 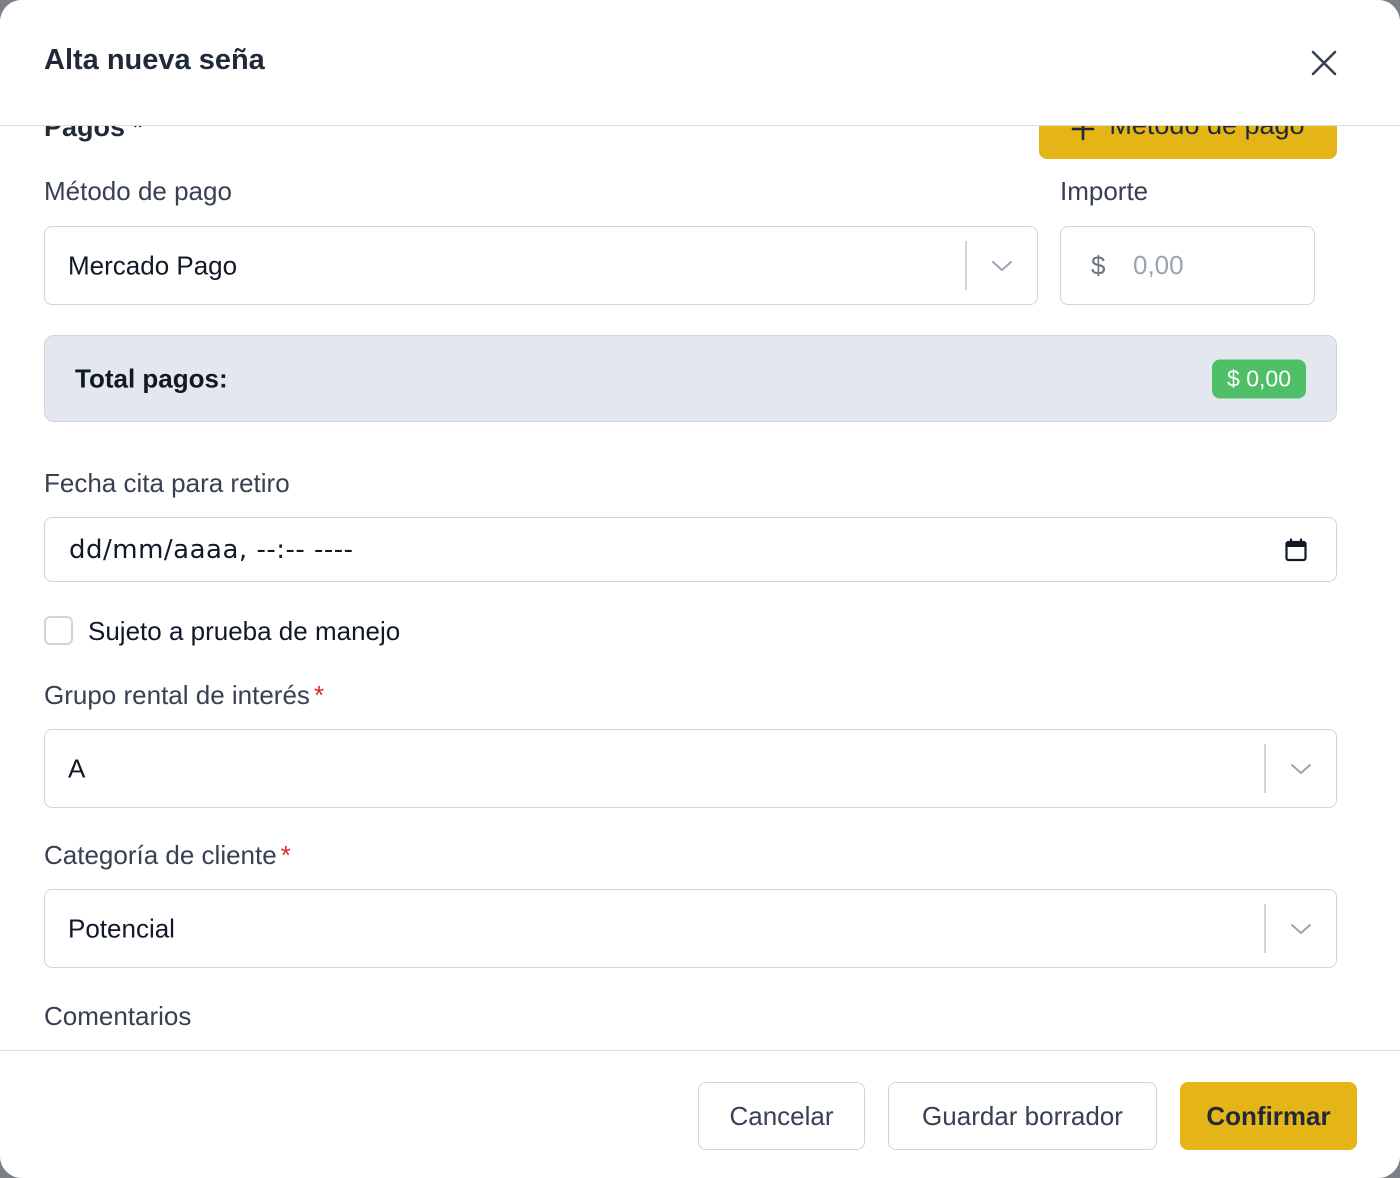 I want to click on add-payment-method-label: Método de pago, so click(x=1206, y=133).